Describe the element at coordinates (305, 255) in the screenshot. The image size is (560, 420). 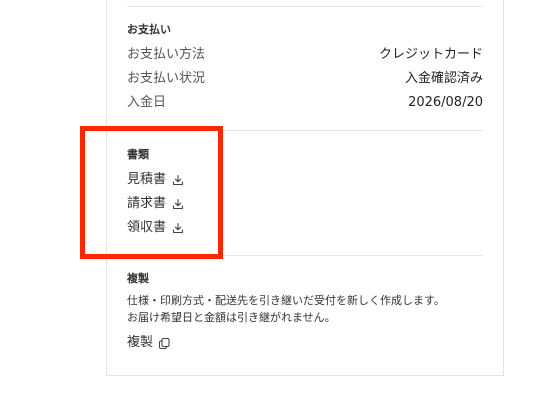
I see `documents-divider` at that location.